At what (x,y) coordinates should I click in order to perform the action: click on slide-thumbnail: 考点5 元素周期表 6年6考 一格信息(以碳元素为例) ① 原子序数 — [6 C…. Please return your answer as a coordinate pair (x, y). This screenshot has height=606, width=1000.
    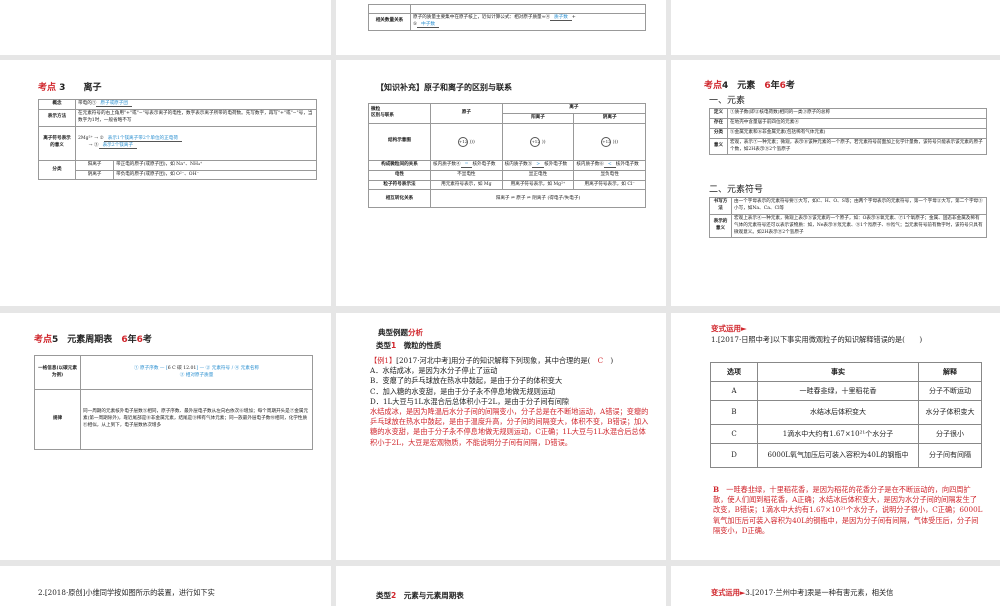
    Looking at the image, I should click on (165, 436).